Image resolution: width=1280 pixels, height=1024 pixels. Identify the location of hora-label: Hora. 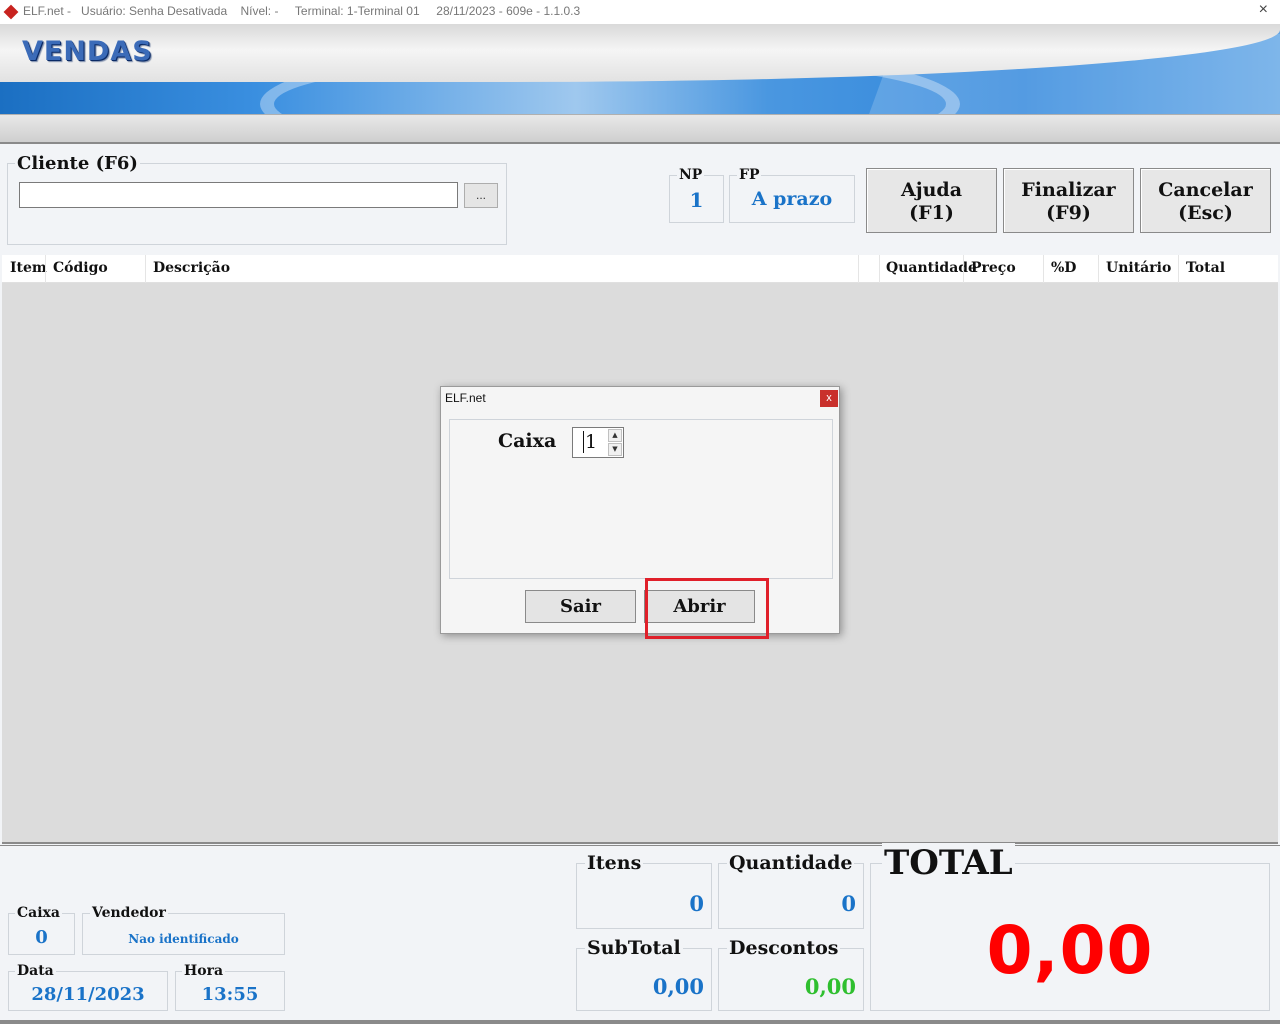
(204, 971).